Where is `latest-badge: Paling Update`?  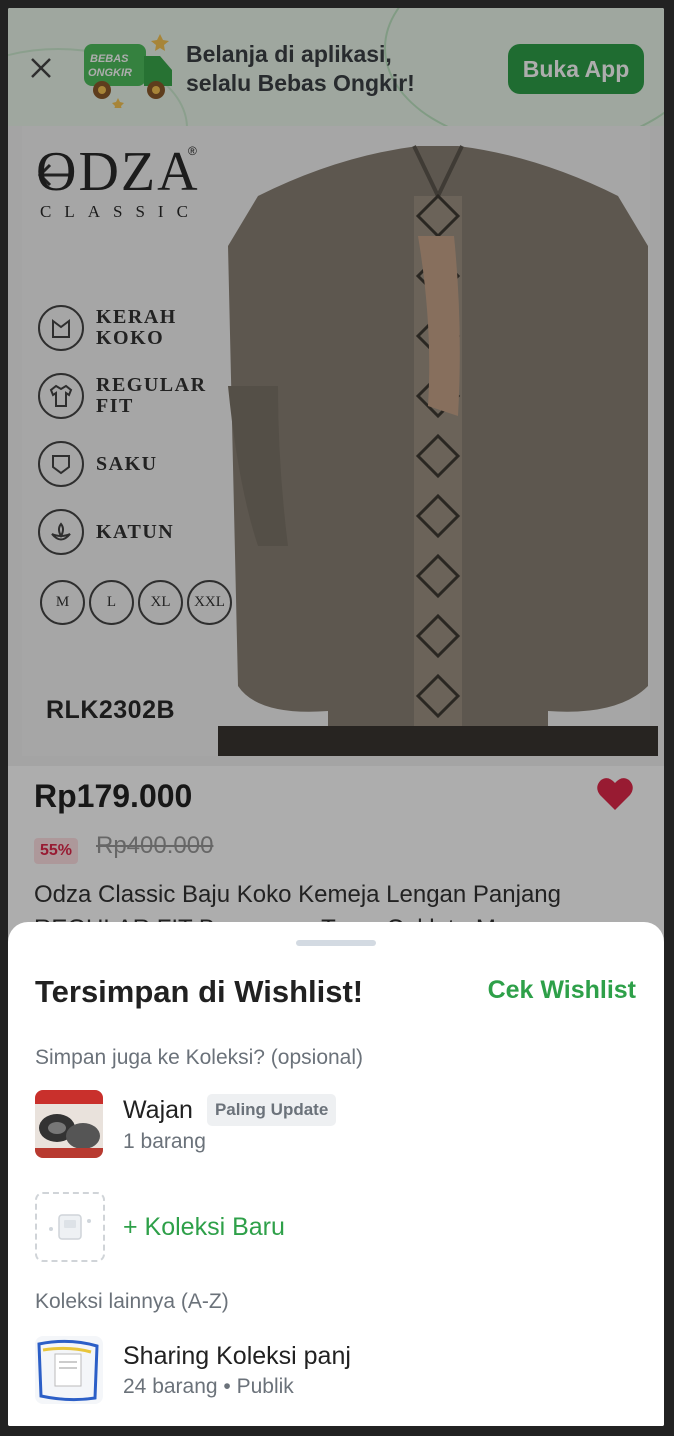
latest-badge: Paling Update is located at coordinates (271, 1110).